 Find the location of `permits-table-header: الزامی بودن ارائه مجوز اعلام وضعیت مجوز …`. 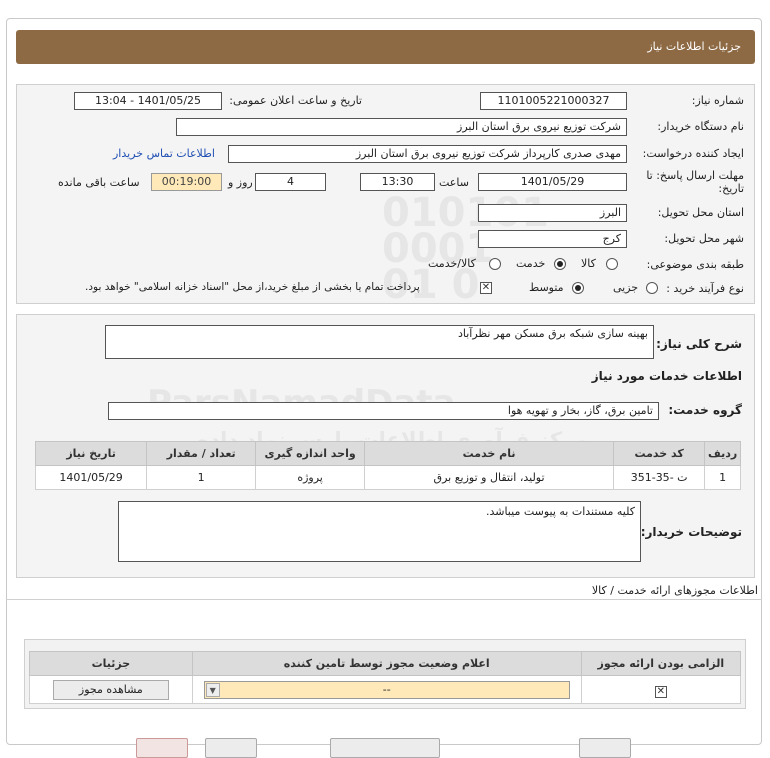

permits-table-header: الزامی بودن ارائه مجوز اعلام وضعیت مجوز … is located at coordinates (385, 663).